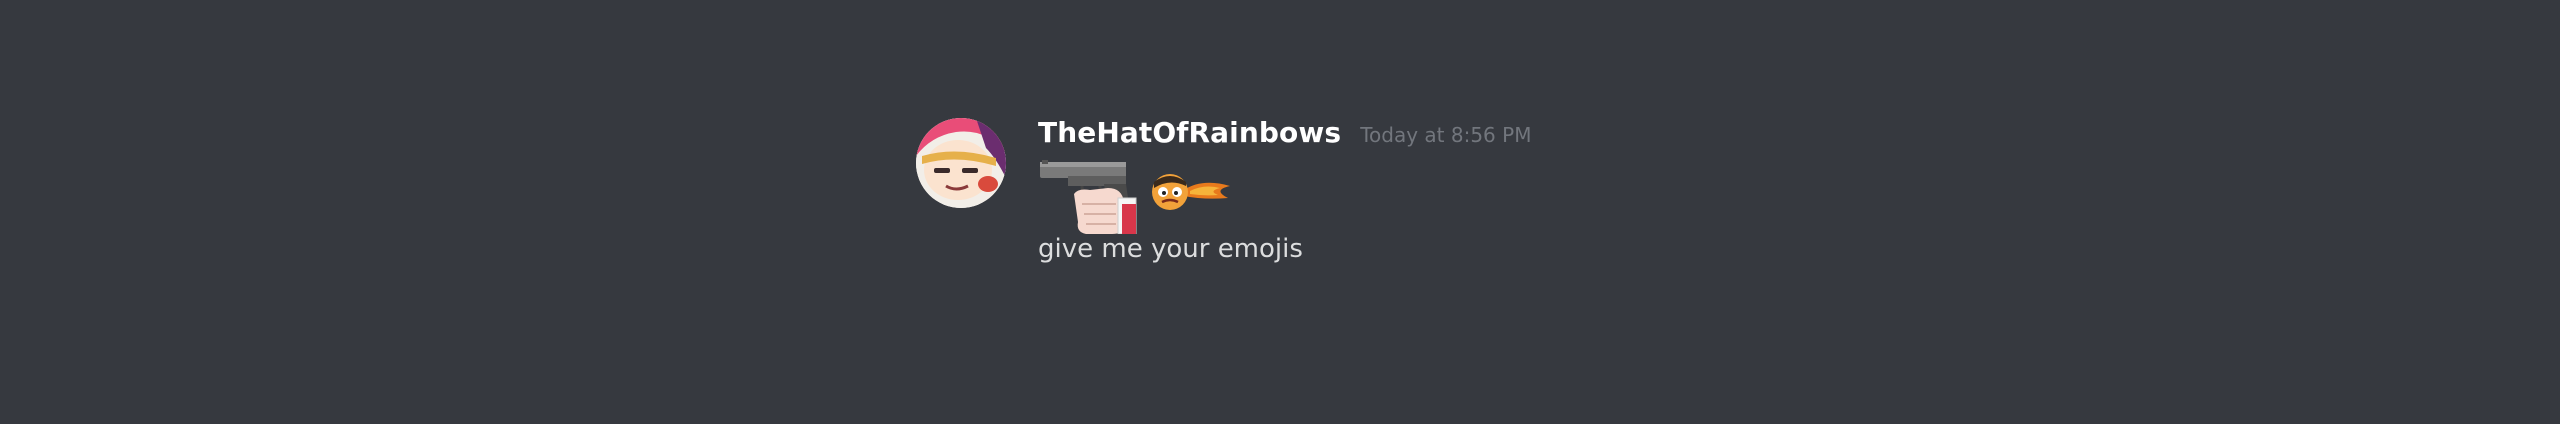 The width and height of the screenshot is (2560, 424). I want to click on pointing-gun-emoji, so click(1088, 196).